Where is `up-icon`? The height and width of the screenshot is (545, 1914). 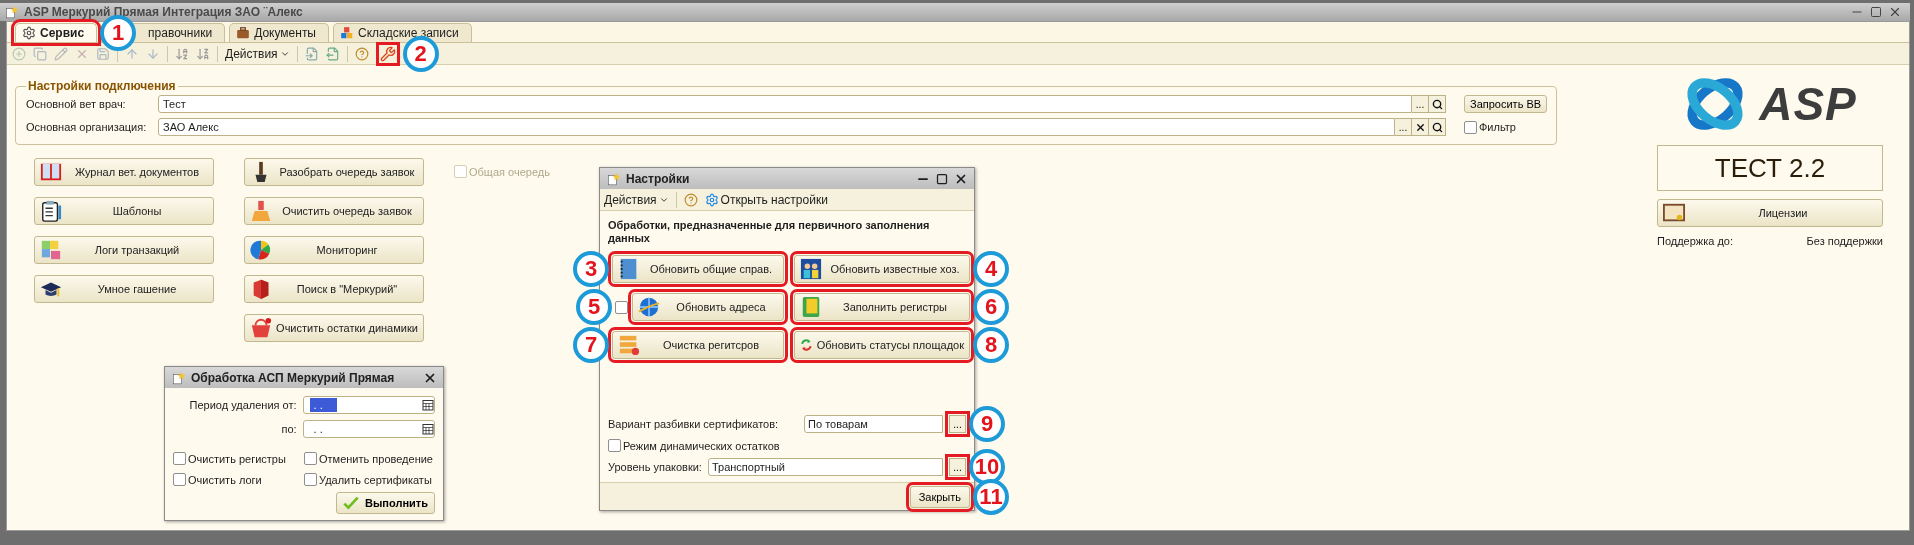
up-icon is located at coordinates (132, 53).